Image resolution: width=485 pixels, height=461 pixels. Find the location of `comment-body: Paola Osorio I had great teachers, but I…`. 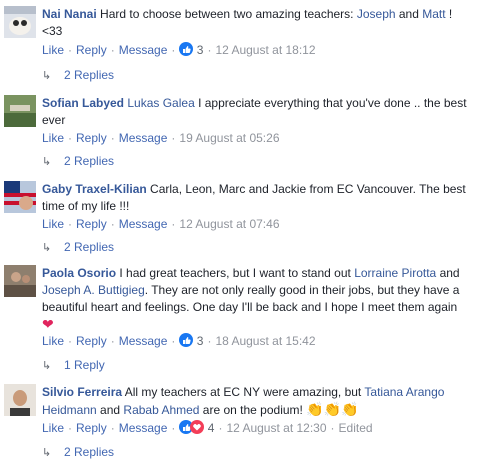

comment-body: Paola Osorio I had great teachers, but I… is located at coordinates (257, 299).